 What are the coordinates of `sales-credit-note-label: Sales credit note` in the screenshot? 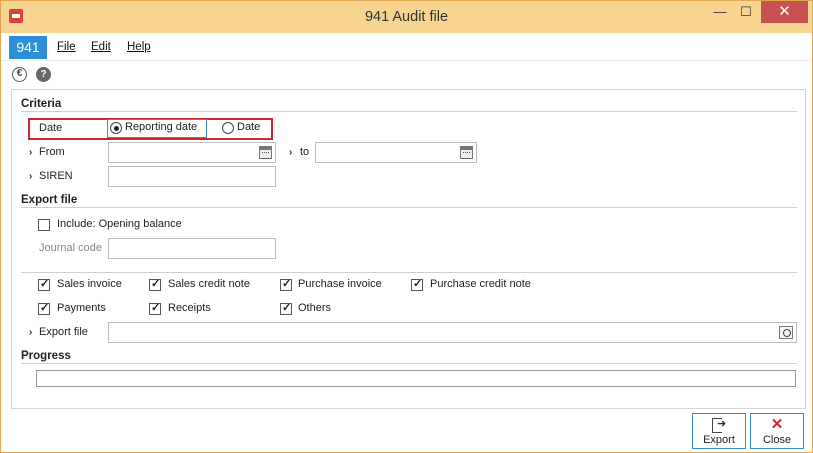 It's located at (209, 284).